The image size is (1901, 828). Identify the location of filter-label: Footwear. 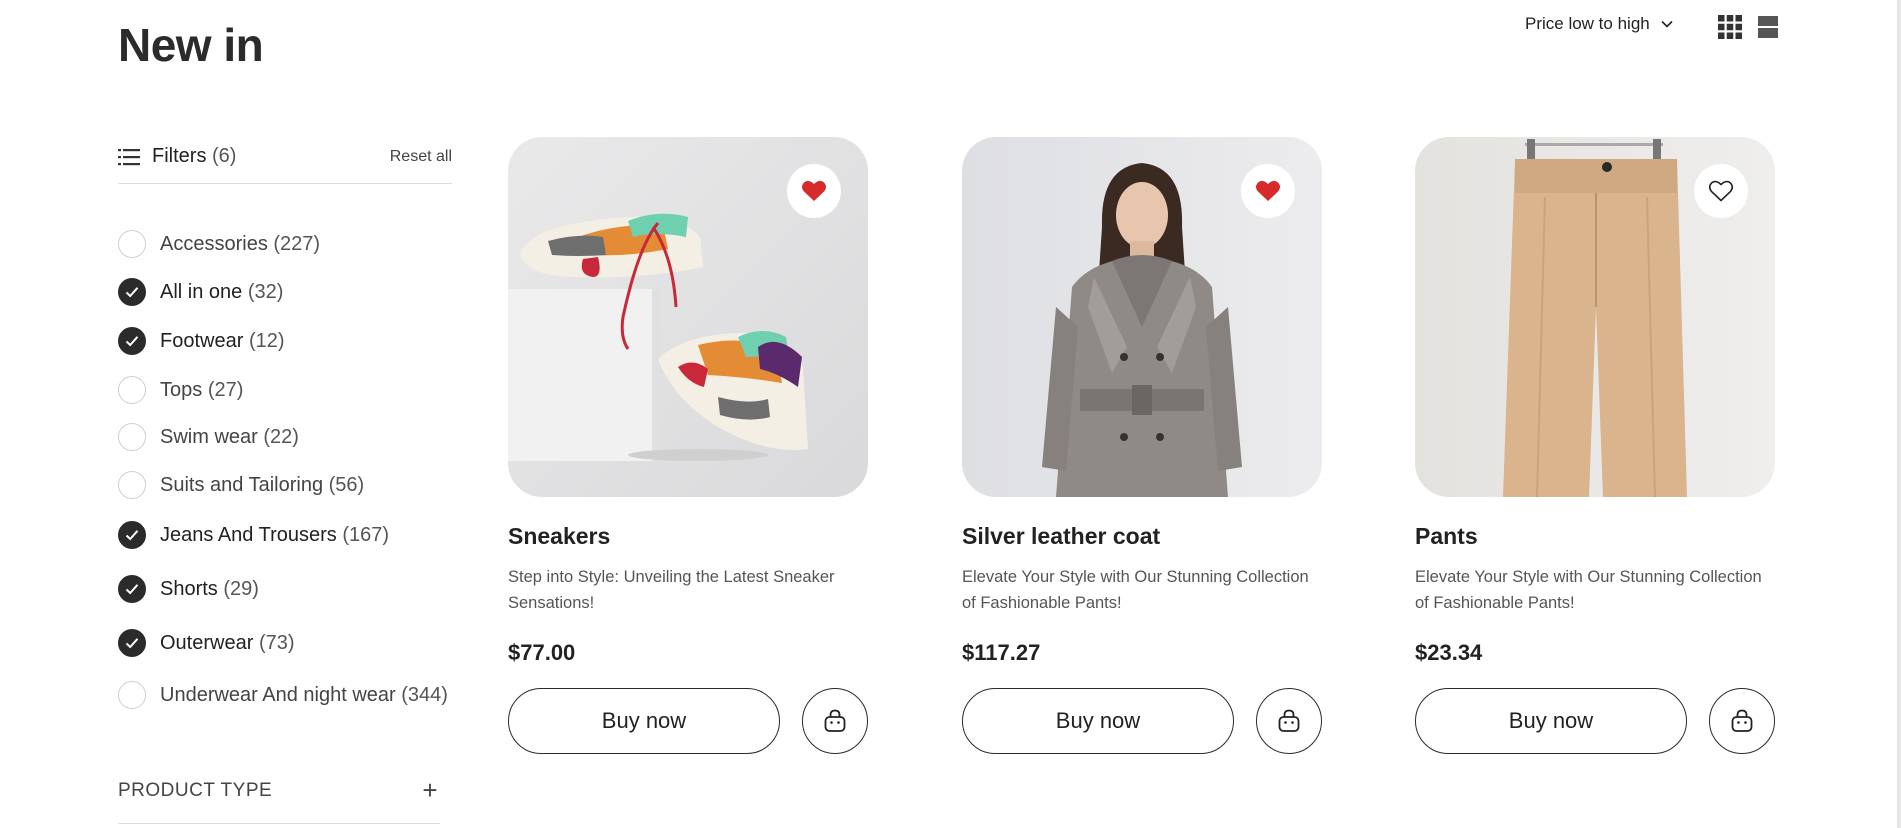
(202, 340).